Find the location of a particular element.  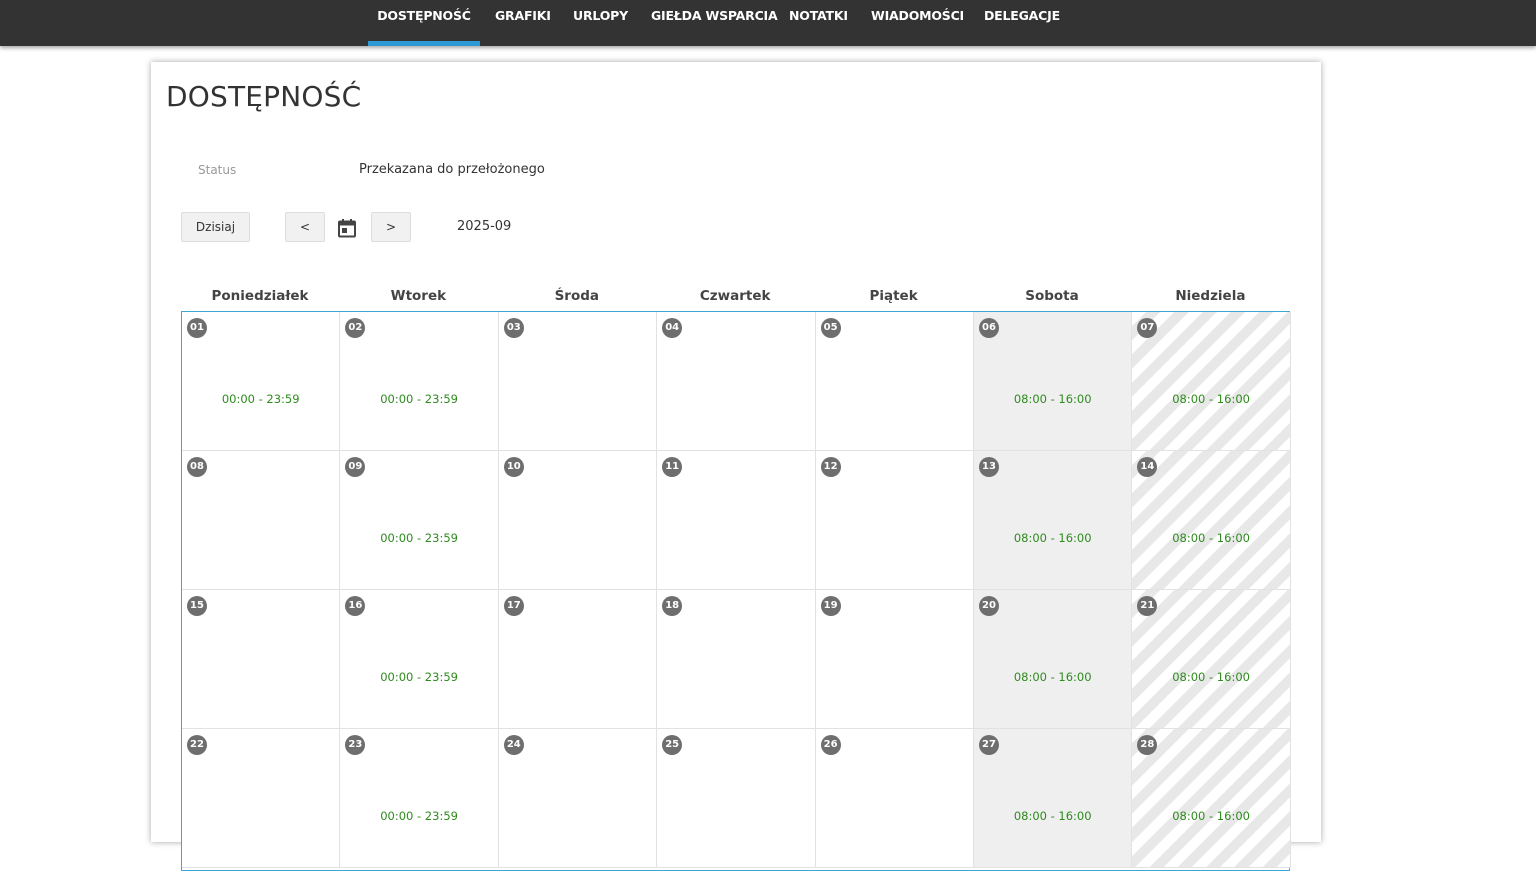

day-number-badge: 04 is located at coordinates (672, 328).